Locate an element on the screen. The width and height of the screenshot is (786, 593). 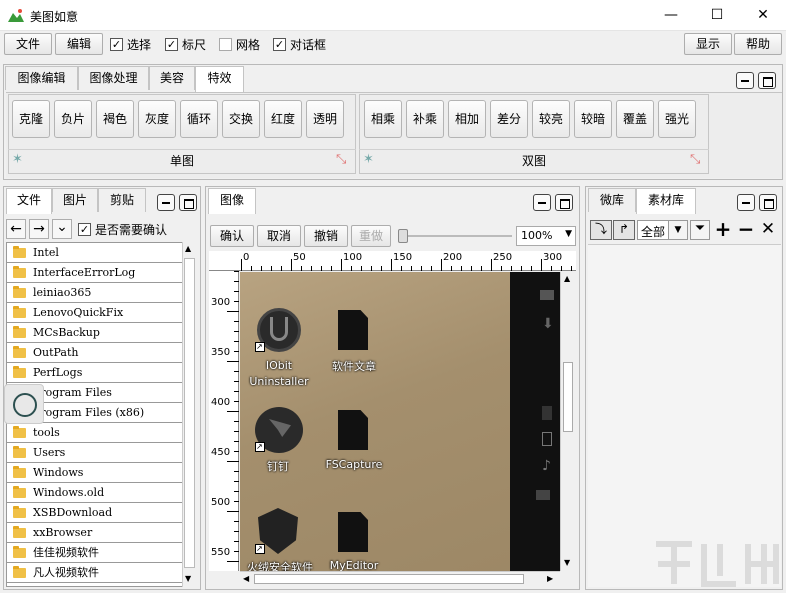
file-list-item: Users is located at coordinates (95, 453).